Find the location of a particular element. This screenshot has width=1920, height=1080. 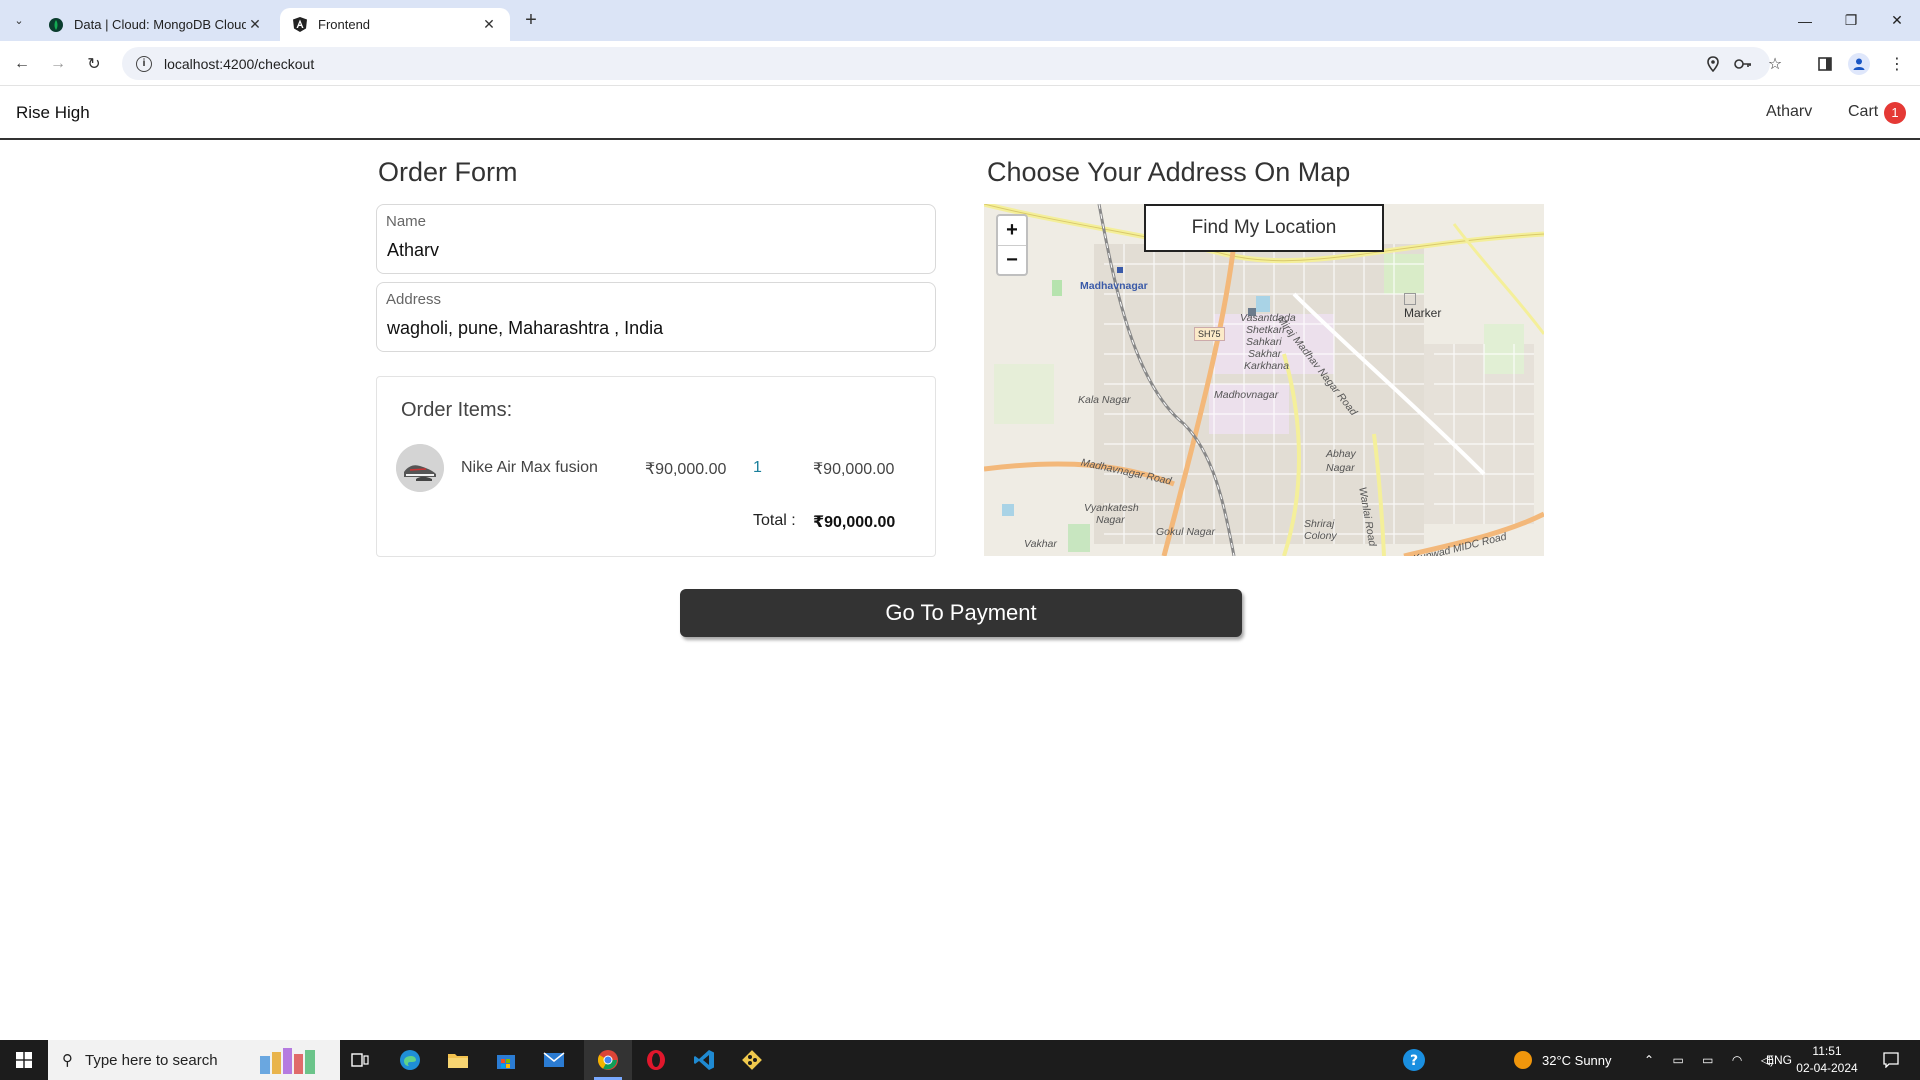

item-price: ₹90,000.00 is located at coordinates (686, 469).